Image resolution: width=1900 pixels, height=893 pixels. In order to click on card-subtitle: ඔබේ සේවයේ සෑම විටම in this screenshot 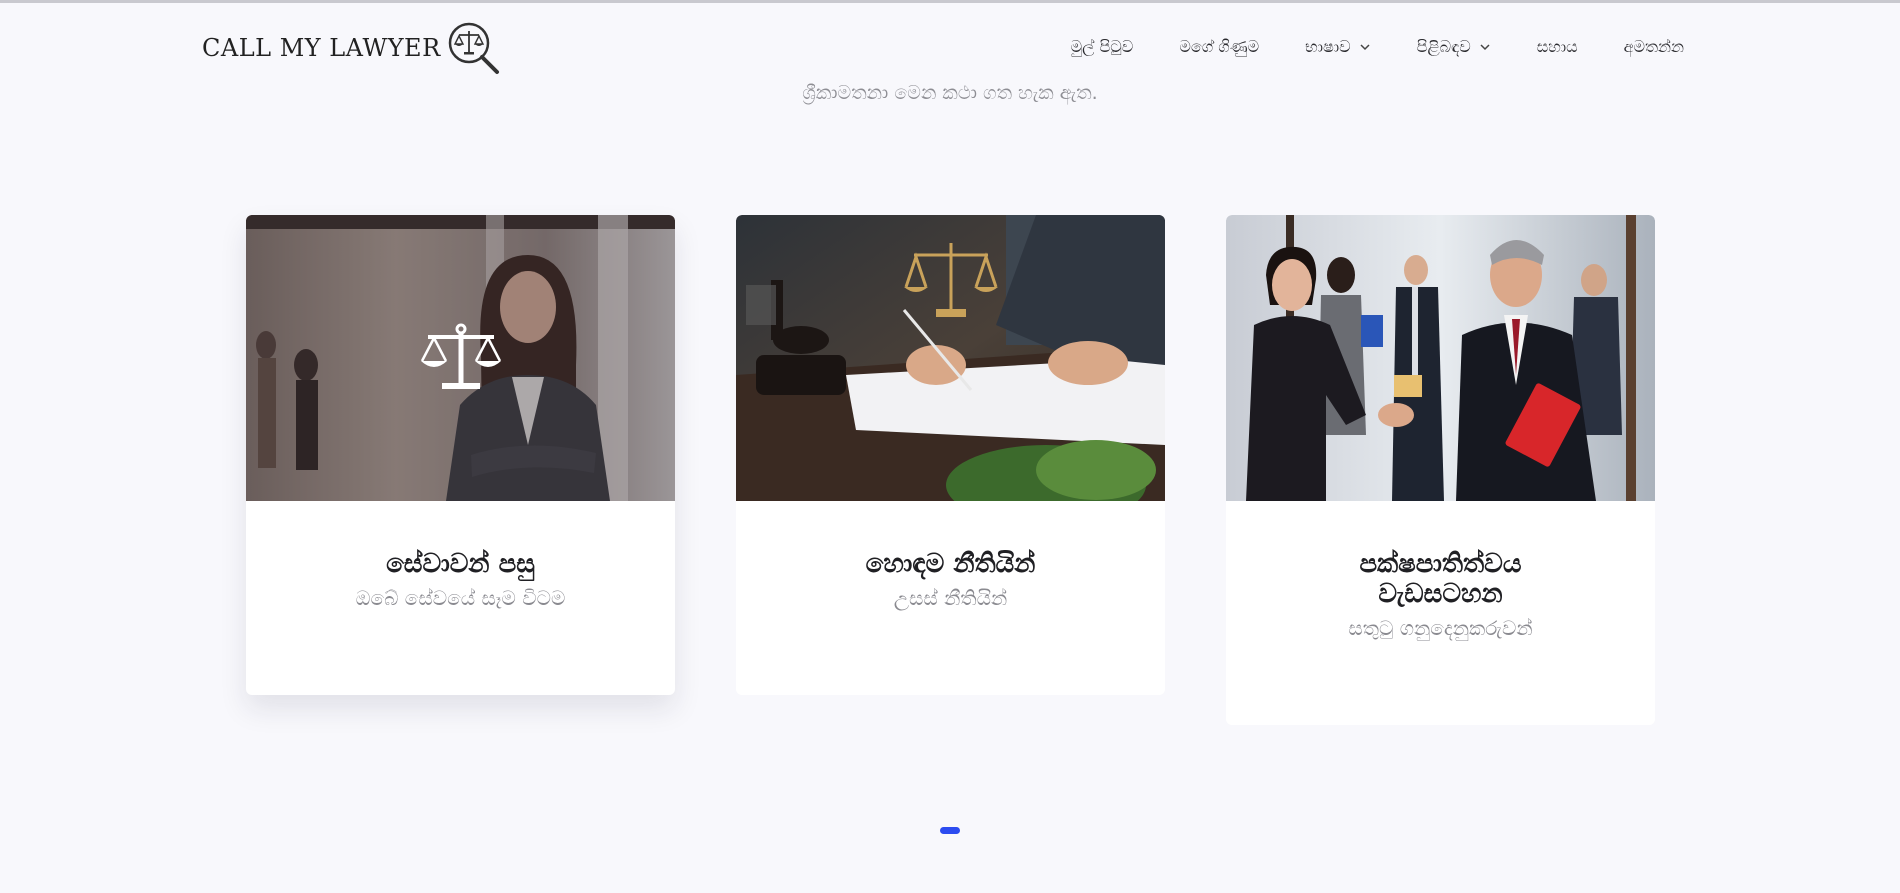, I will do `click(460, 598)`.